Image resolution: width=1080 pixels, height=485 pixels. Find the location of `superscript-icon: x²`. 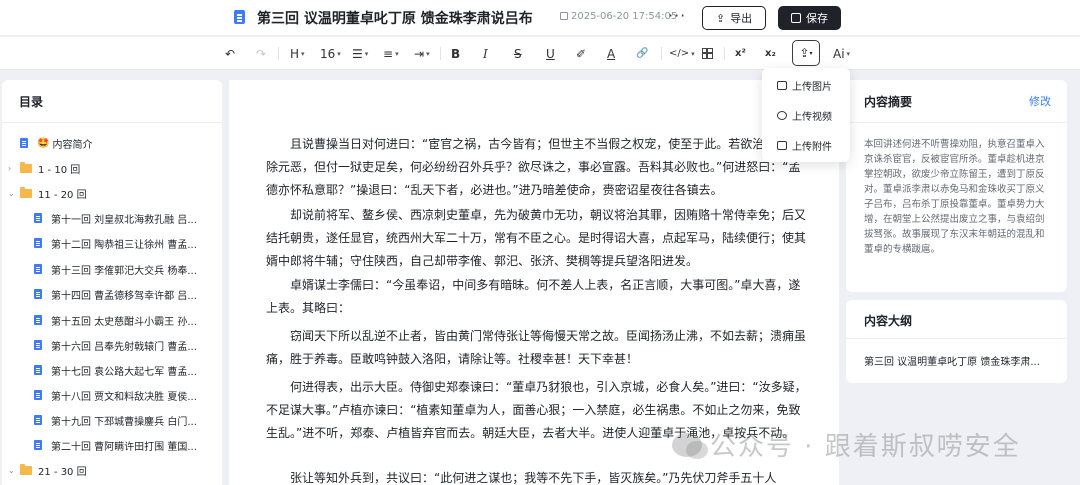

superscript-icon: x² is located at coordinates (740, 53).